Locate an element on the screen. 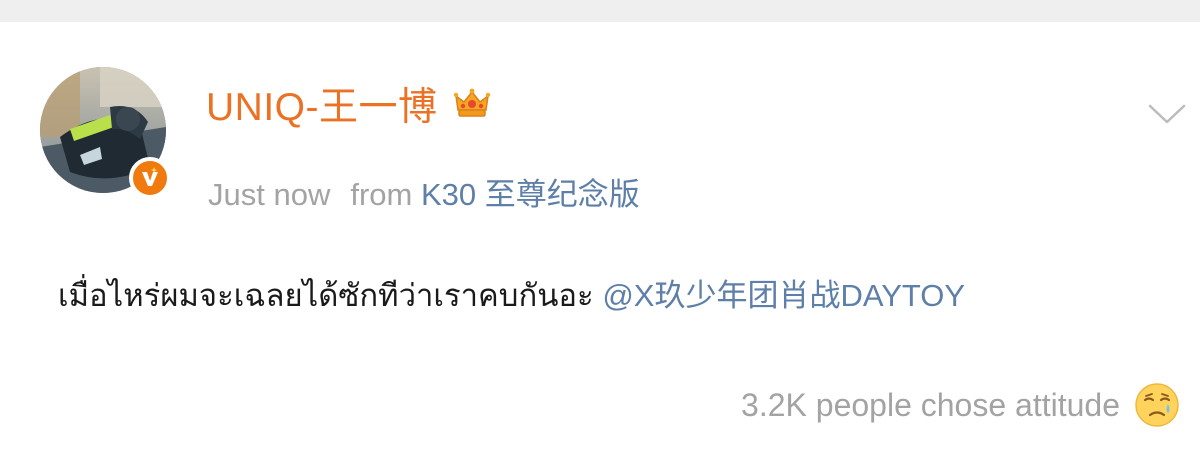 The height and width of the screenshot is (454, 1200). user-avatar is located at coordinates (105, 133).